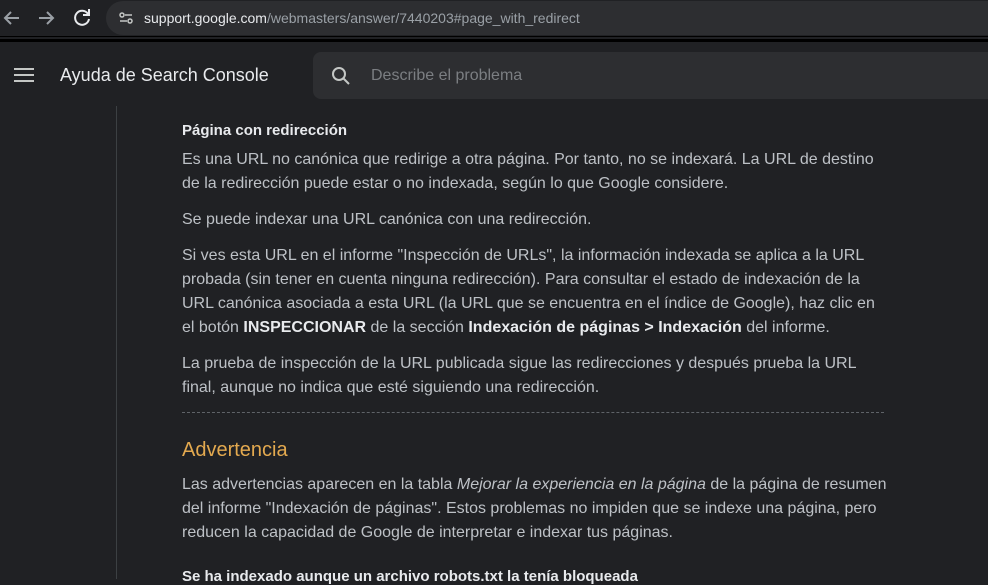 Image resolution: width=988 pixels, height=585 pixels. I want to click on site-settings-icon, so click(126, 18).